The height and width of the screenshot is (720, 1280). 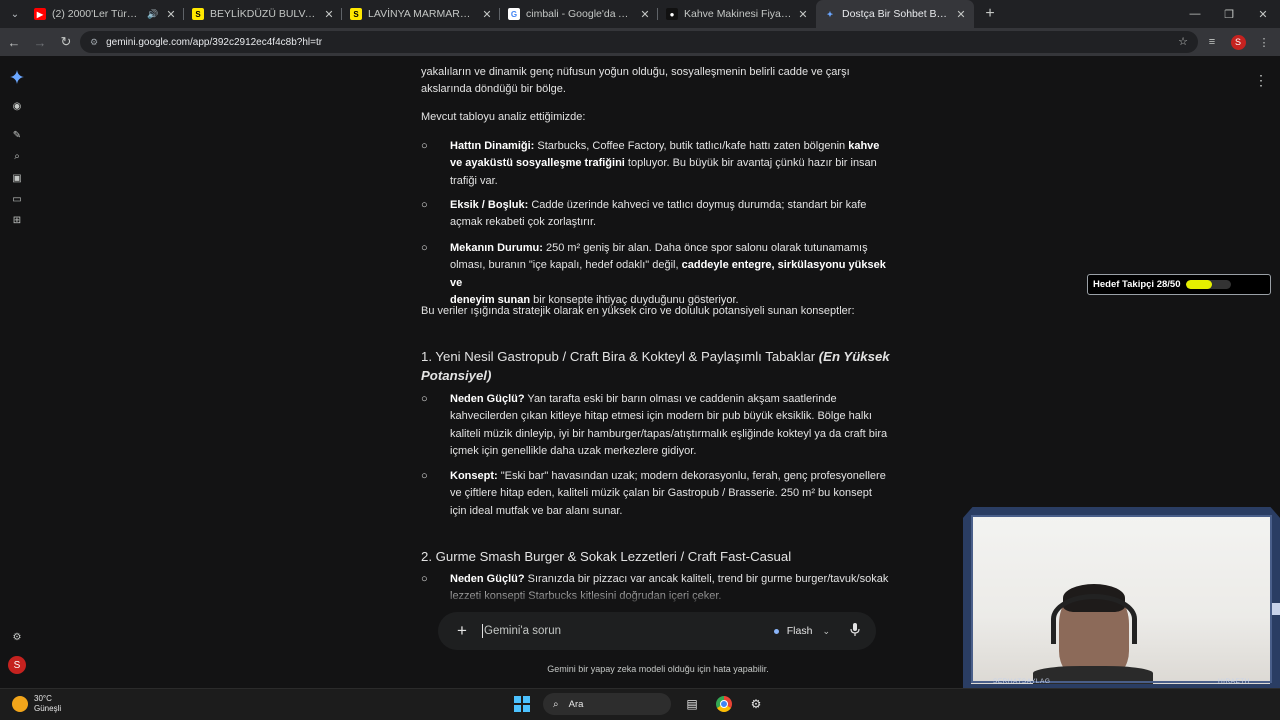 What do you see at coordinates (94, 42) in the screenshot?
I see `site-info-icon: ⚙` at bounding box center [94, 42].